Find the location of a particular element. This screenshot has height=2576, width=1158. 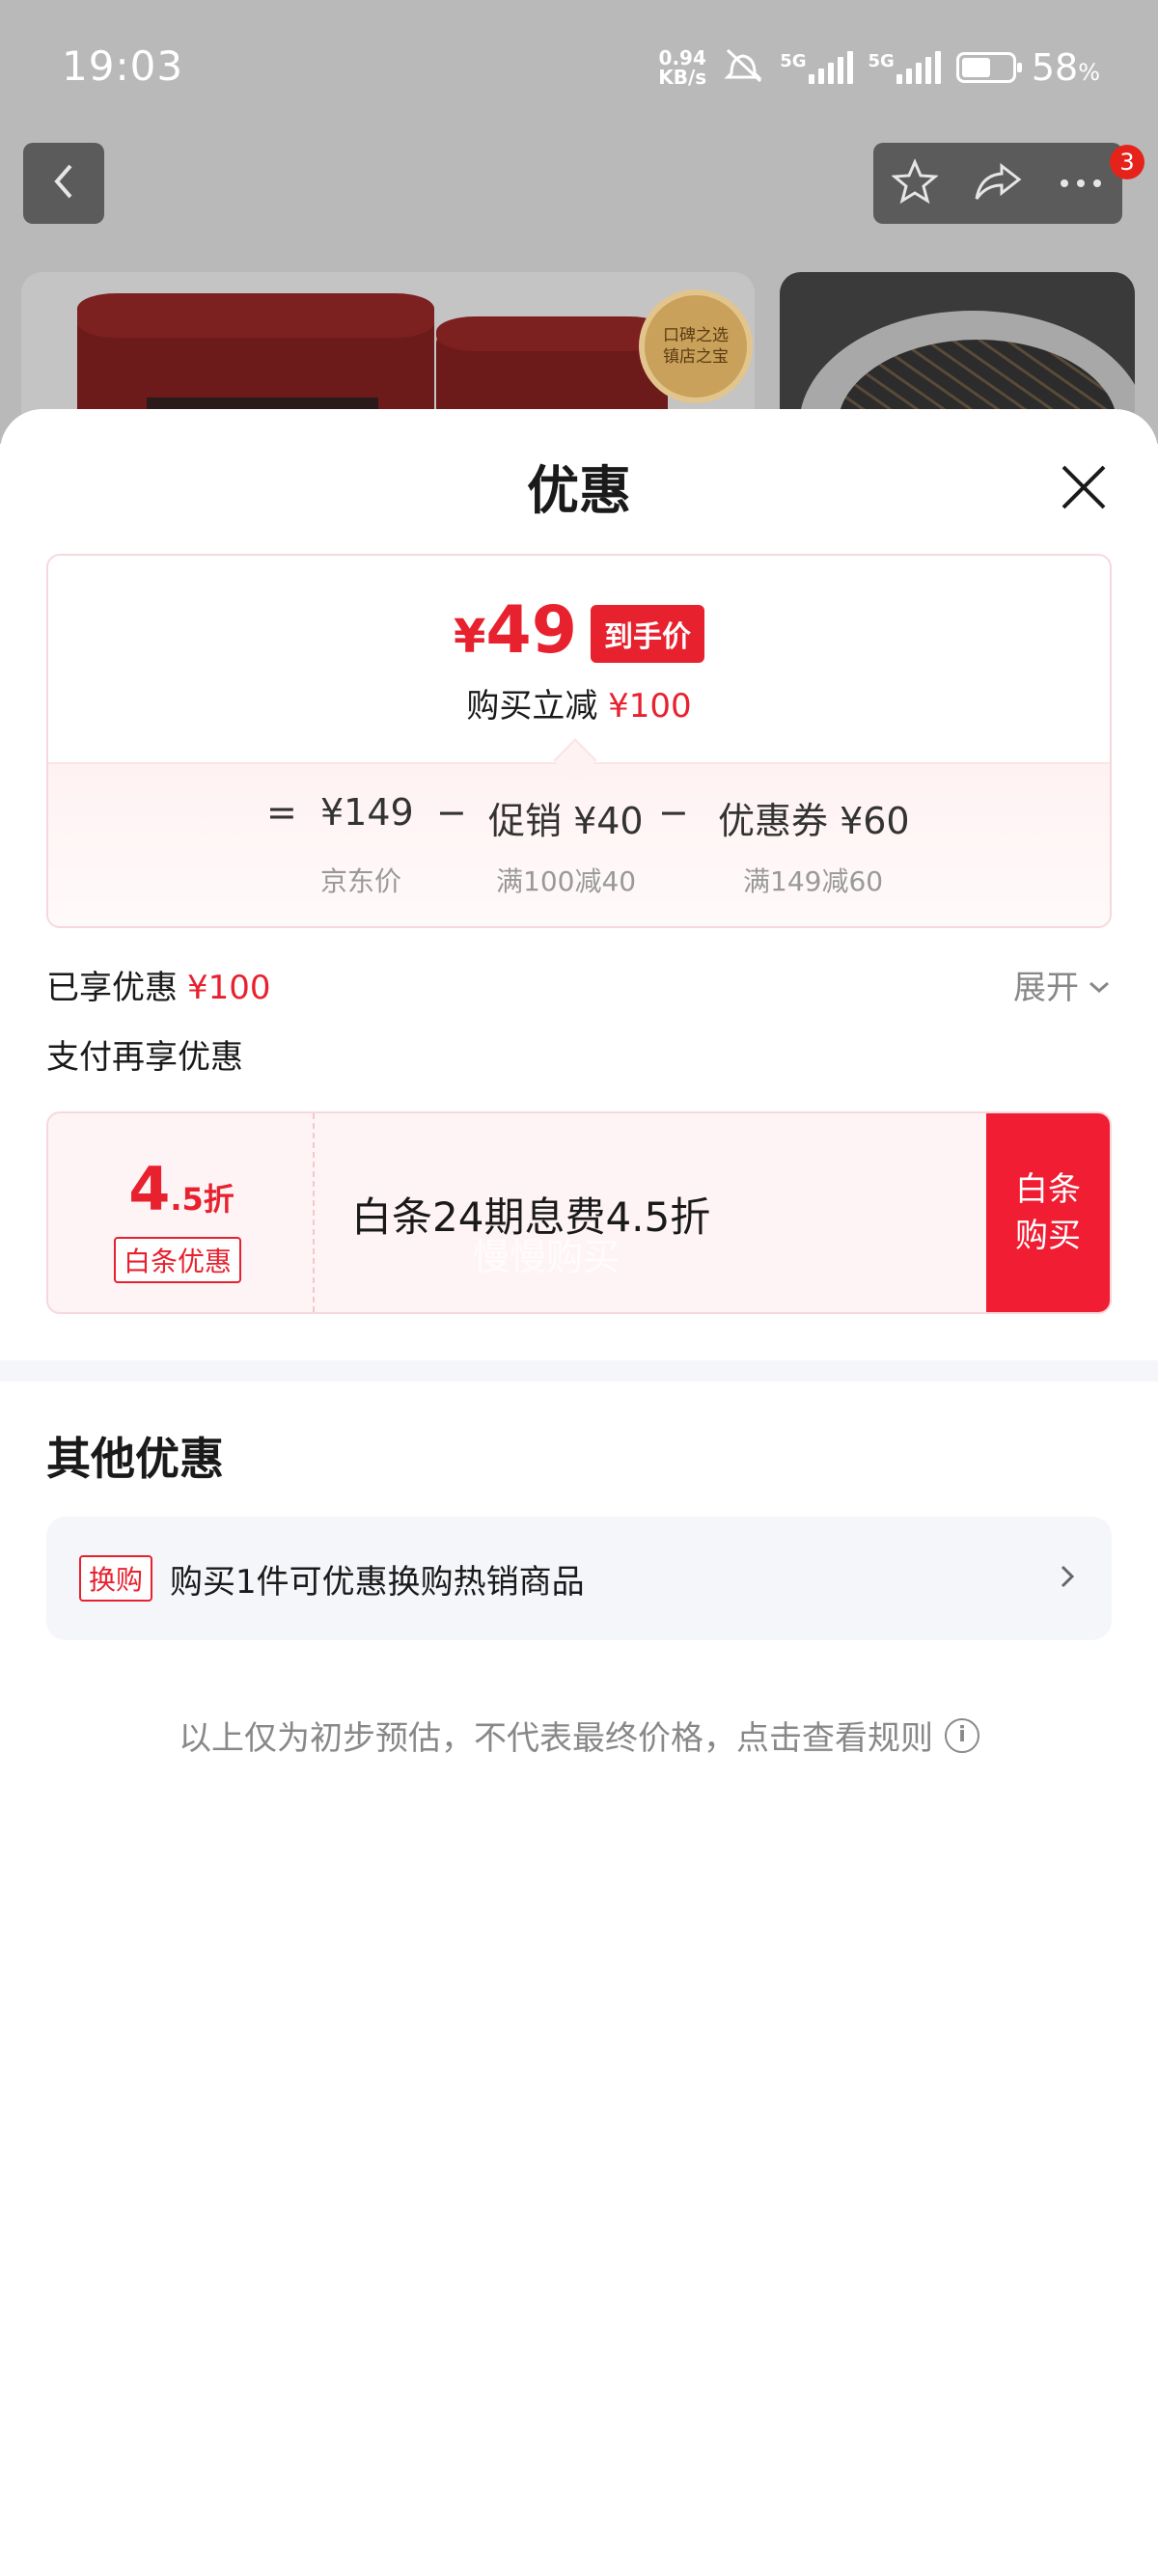

notification-badge: 3 is located at coordinates (1127, 162).